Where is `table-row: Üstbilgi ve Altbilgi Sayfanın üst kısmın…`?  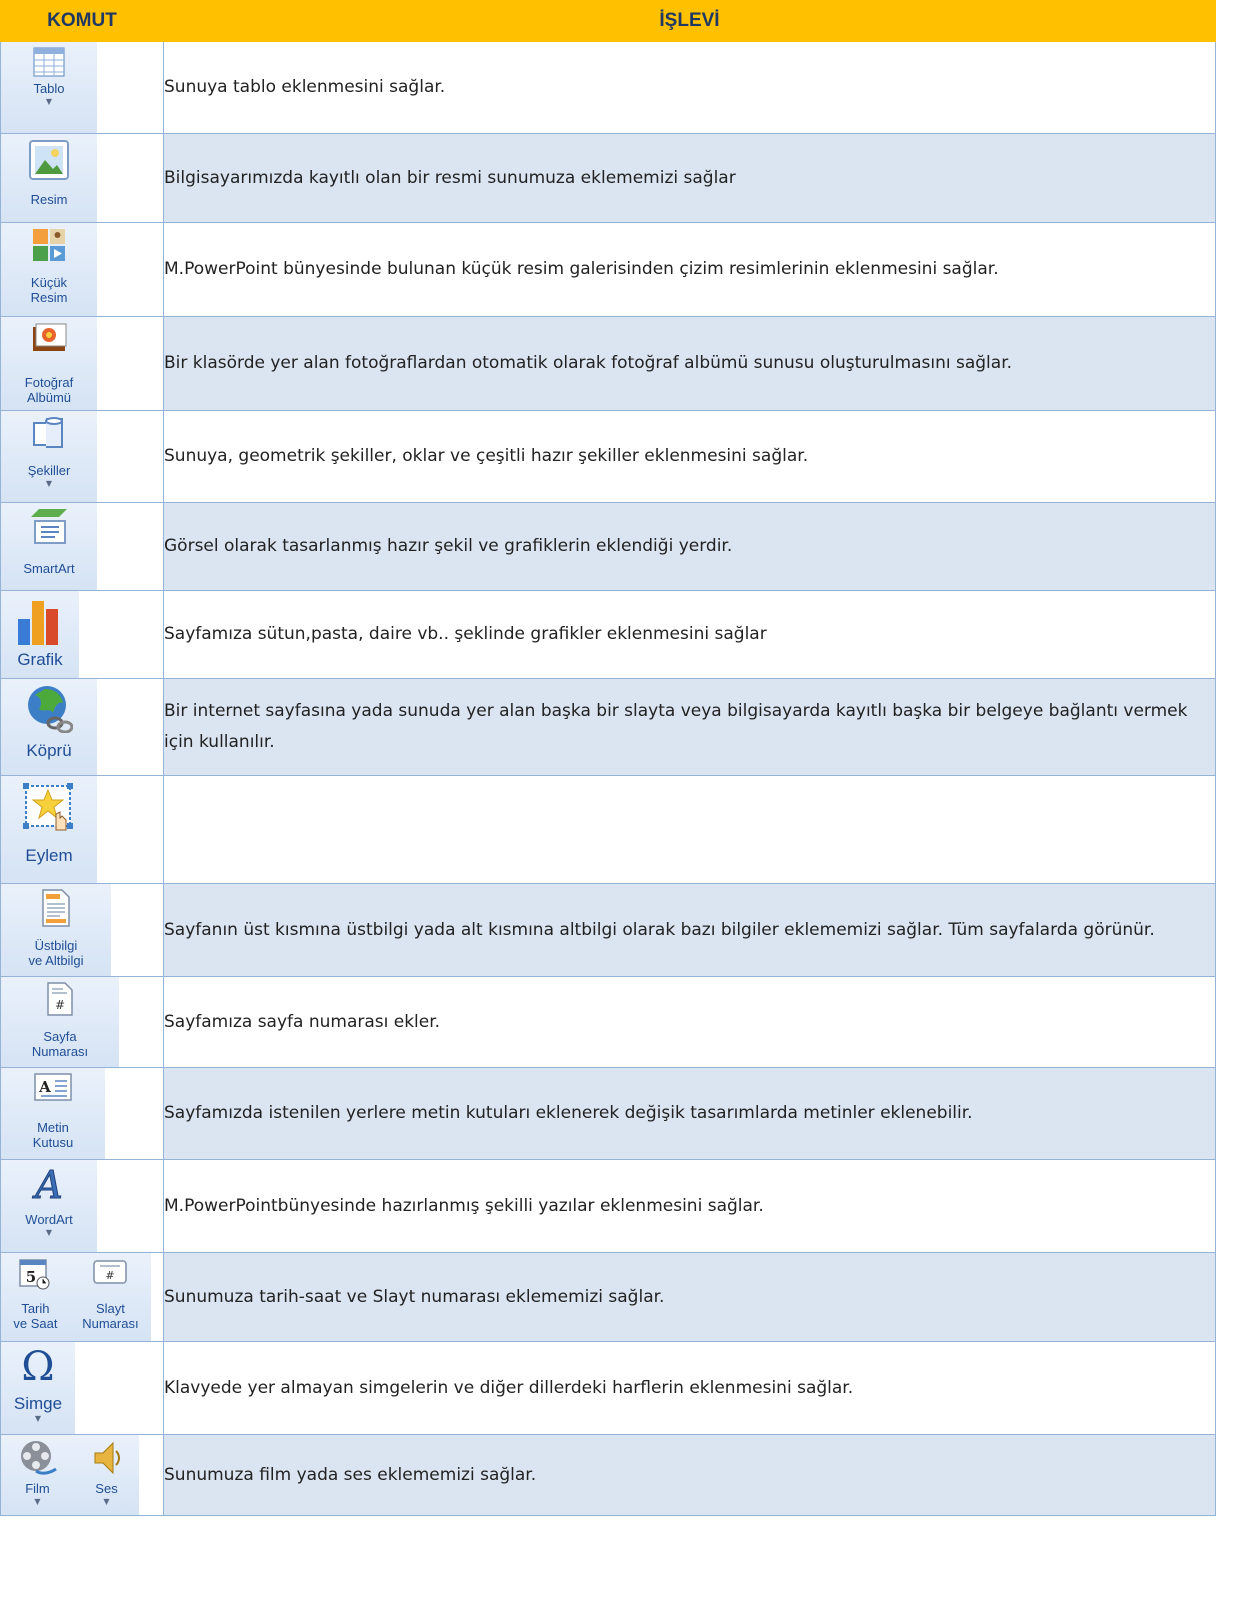 table-row: Üstbilgi ve Altbilgi Sayfanın üst kısmın… is located at coordinates (608, 930).